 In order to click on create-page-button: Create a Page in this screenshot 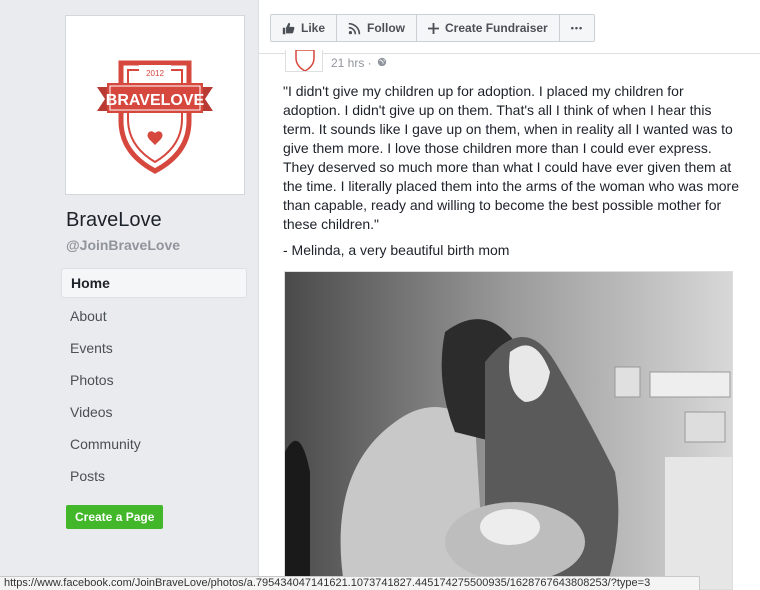, I will do `click(115, 517)`.